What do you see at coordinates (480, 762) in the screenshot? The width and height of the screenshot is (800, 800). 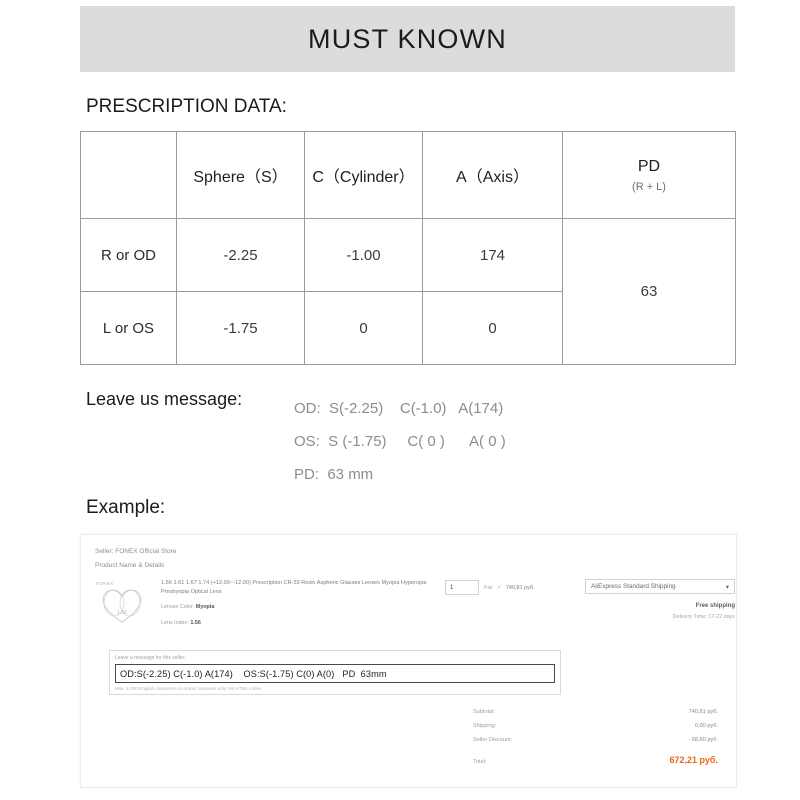 I see `total-label: Total:` at bounding box center [480, 762].